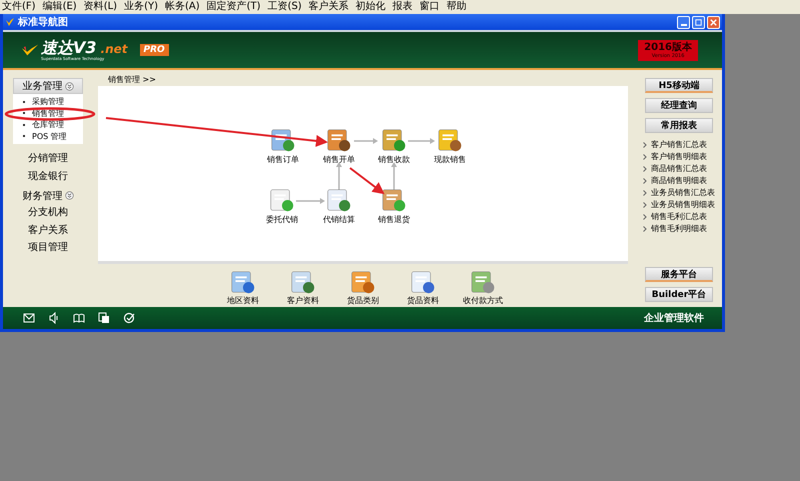 The width and height of the screenshot is (800, 481). I want to click on sidebar-group: 业务管理, so click(48, 86).